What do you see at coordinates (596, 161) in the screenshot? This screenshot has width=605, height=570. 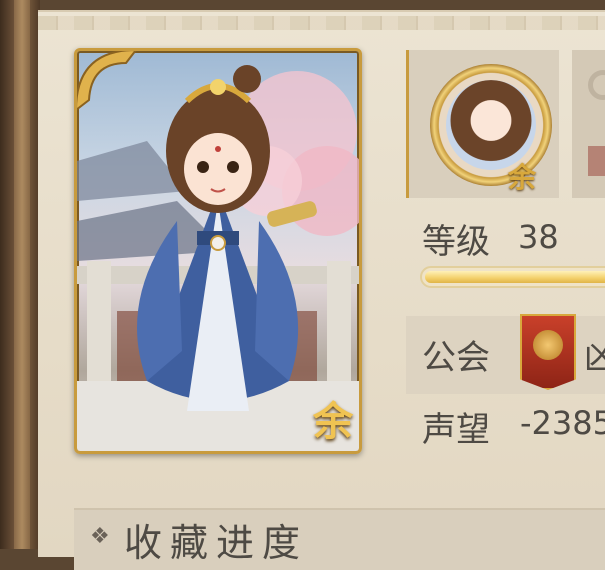 I see `side-tag-icon` at bounding box center [596, 161].